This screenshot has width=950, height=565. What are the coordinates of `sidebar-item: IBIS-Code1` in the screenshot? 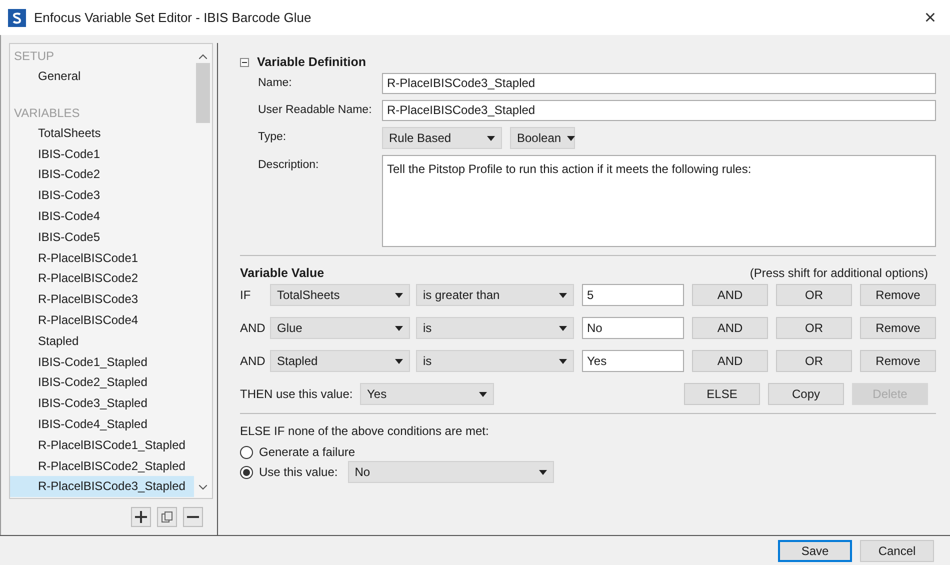 It's located at (102, 154).